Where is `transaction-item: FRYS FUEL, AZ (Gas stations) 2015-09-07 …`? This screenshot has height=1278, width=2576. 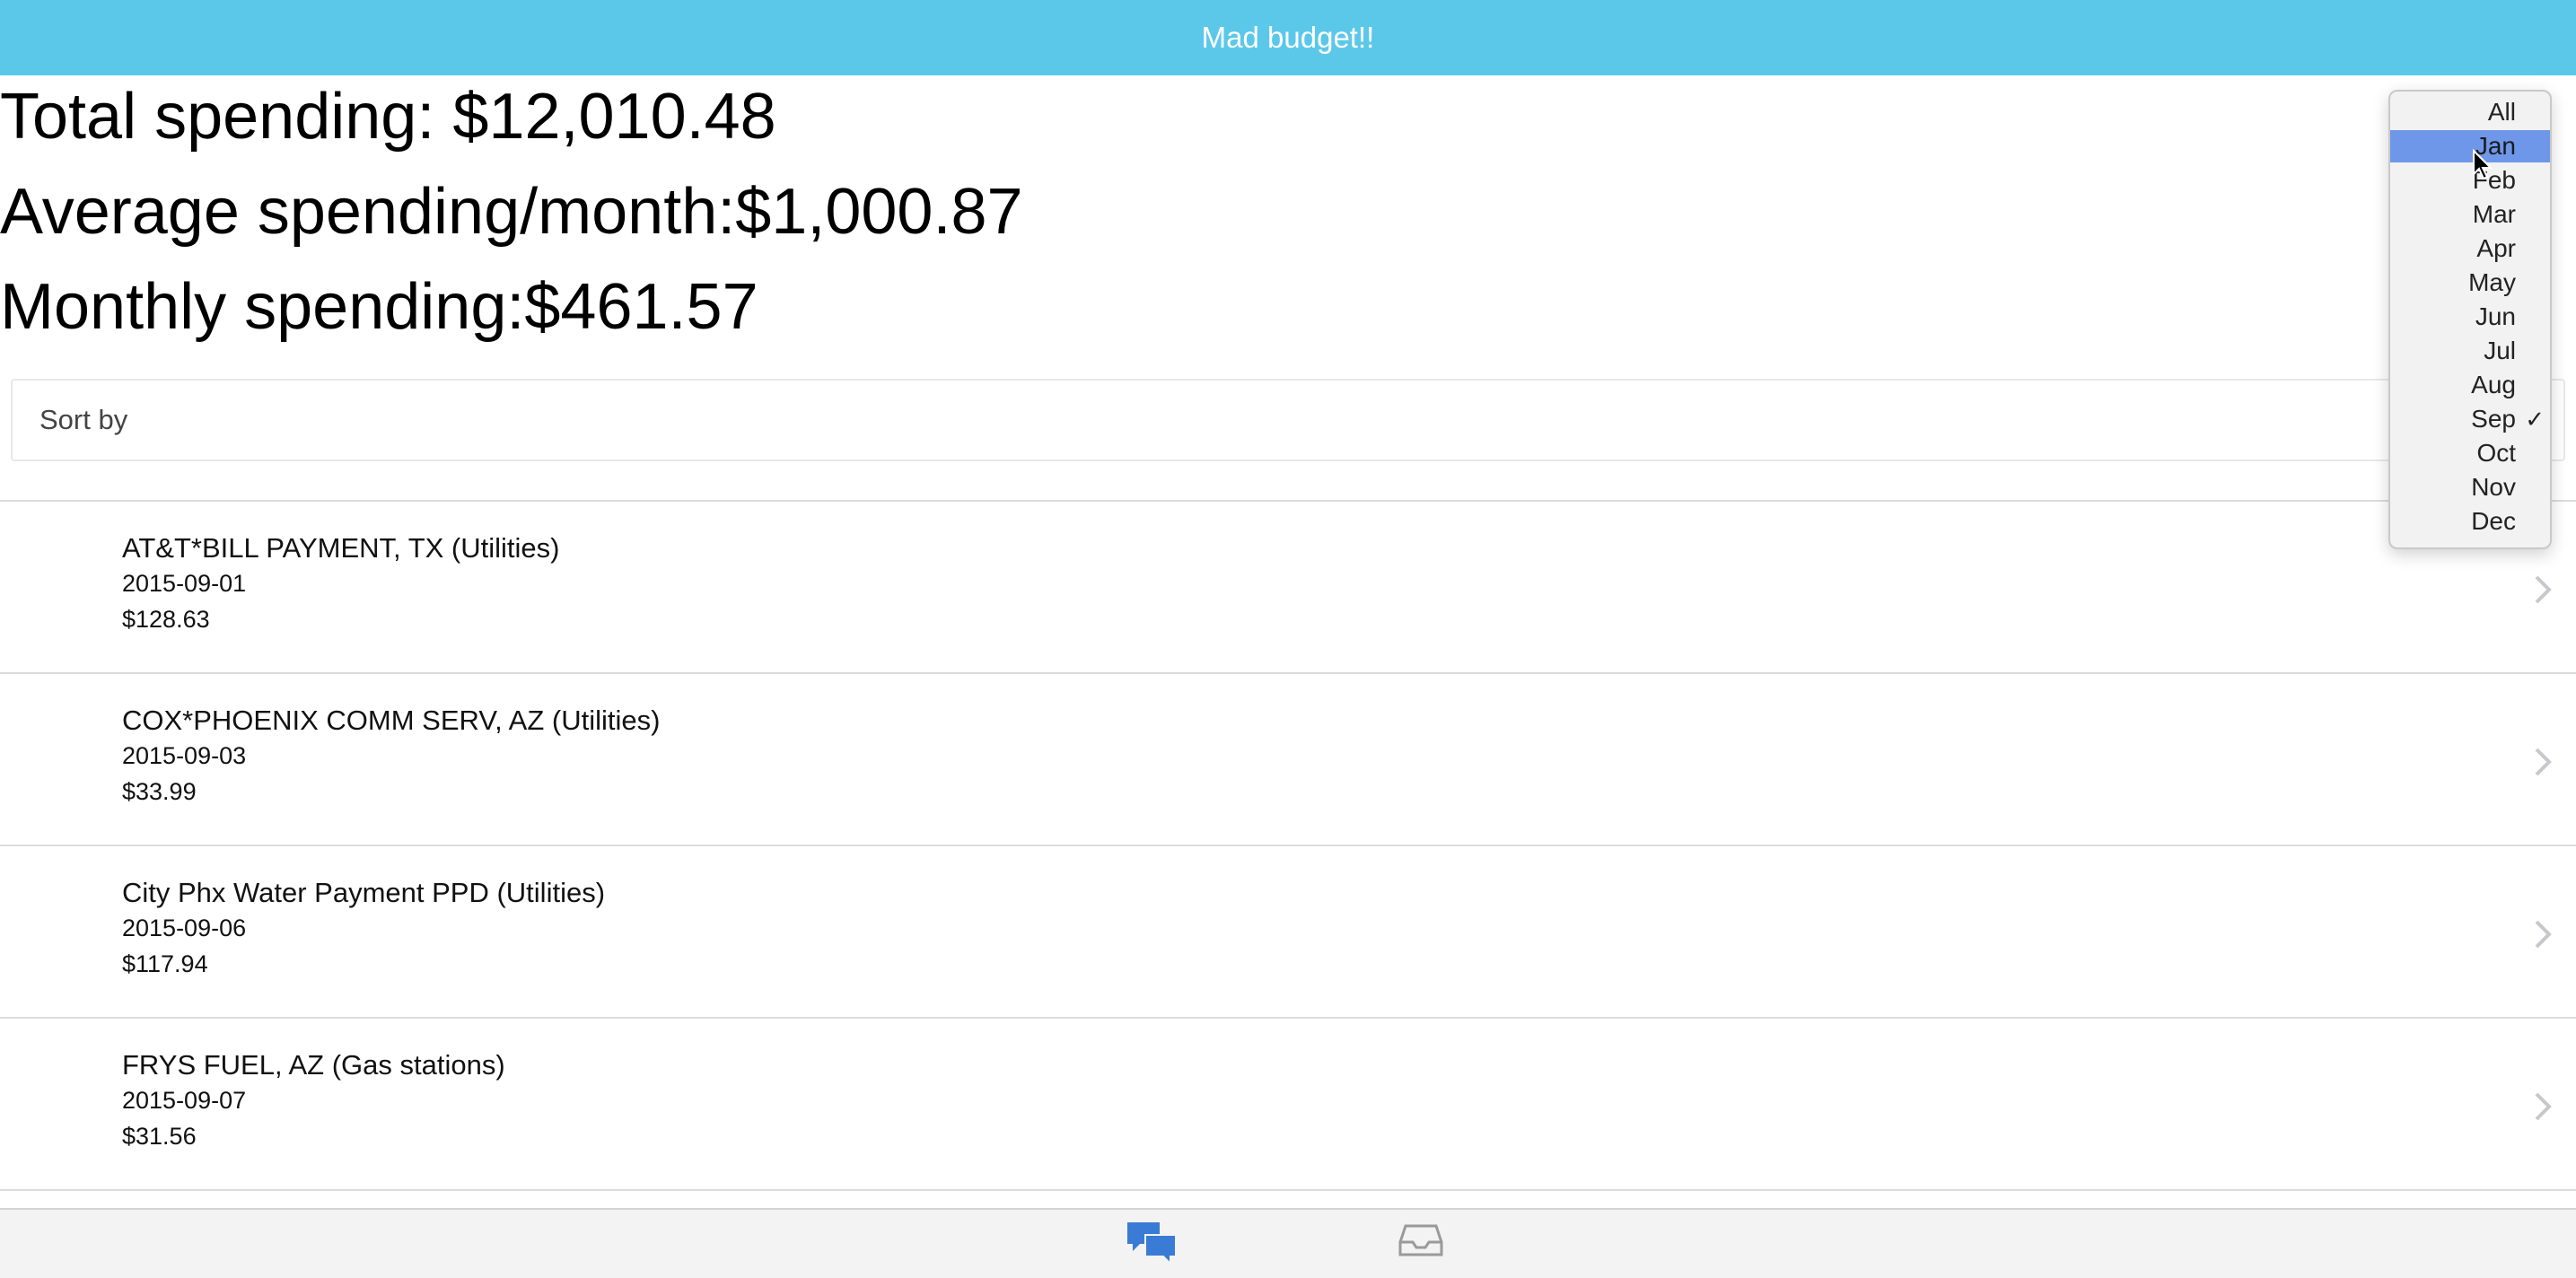
transaction-item: FRYS FUEL, AZ (Gas stations) 2015-09-07 … is located at coordinates (1288, 1105).